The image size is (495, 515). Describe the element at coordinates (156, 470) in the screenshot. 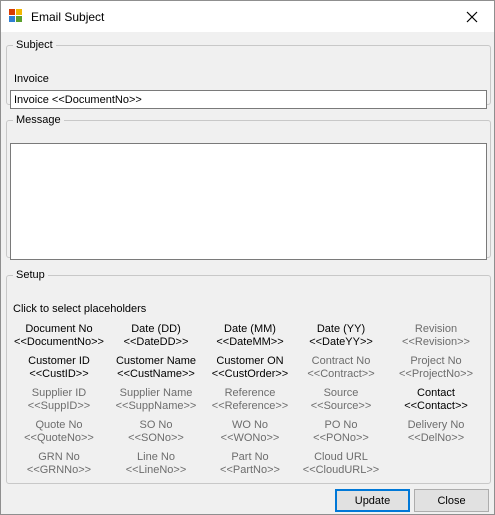

I see `placeholder-token: <<LineNo>>` at that location.